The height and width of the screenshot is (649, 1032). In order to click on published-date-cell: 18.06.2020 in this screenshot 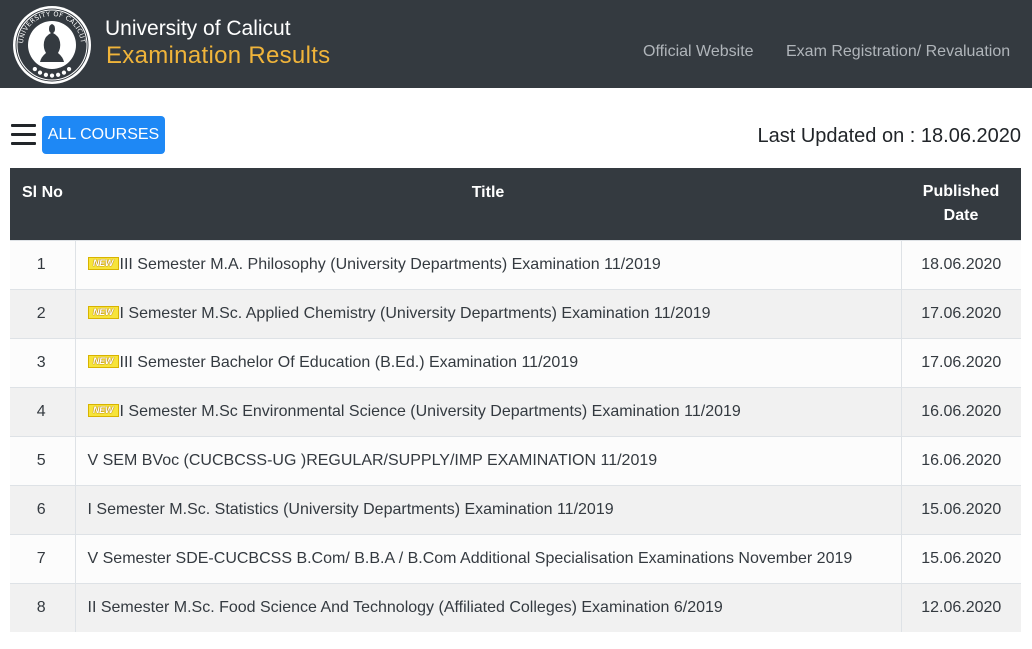, I will do `click(961, 264)`.